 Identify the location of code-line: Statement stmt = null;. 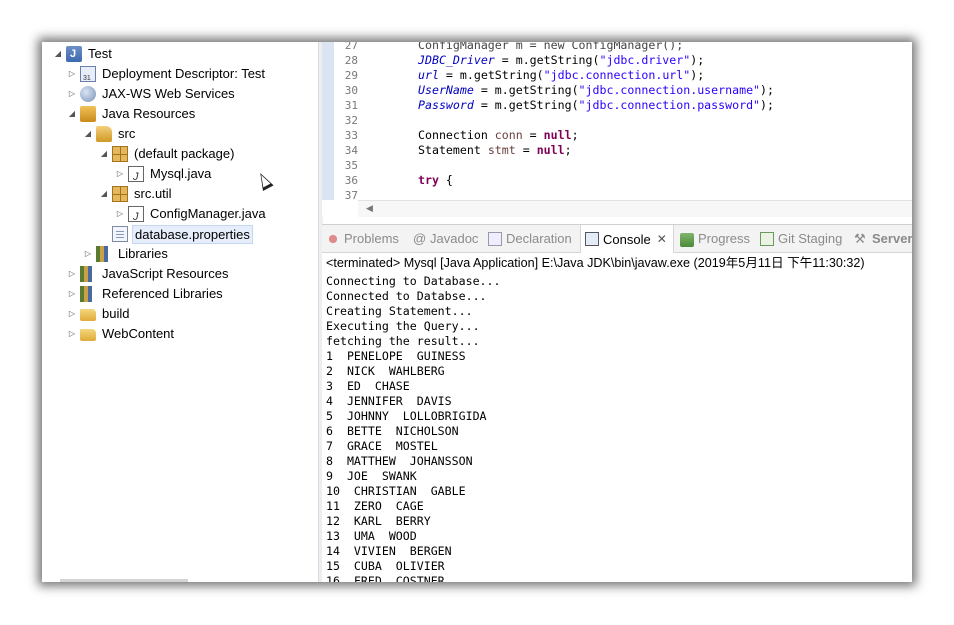
(495, 150).